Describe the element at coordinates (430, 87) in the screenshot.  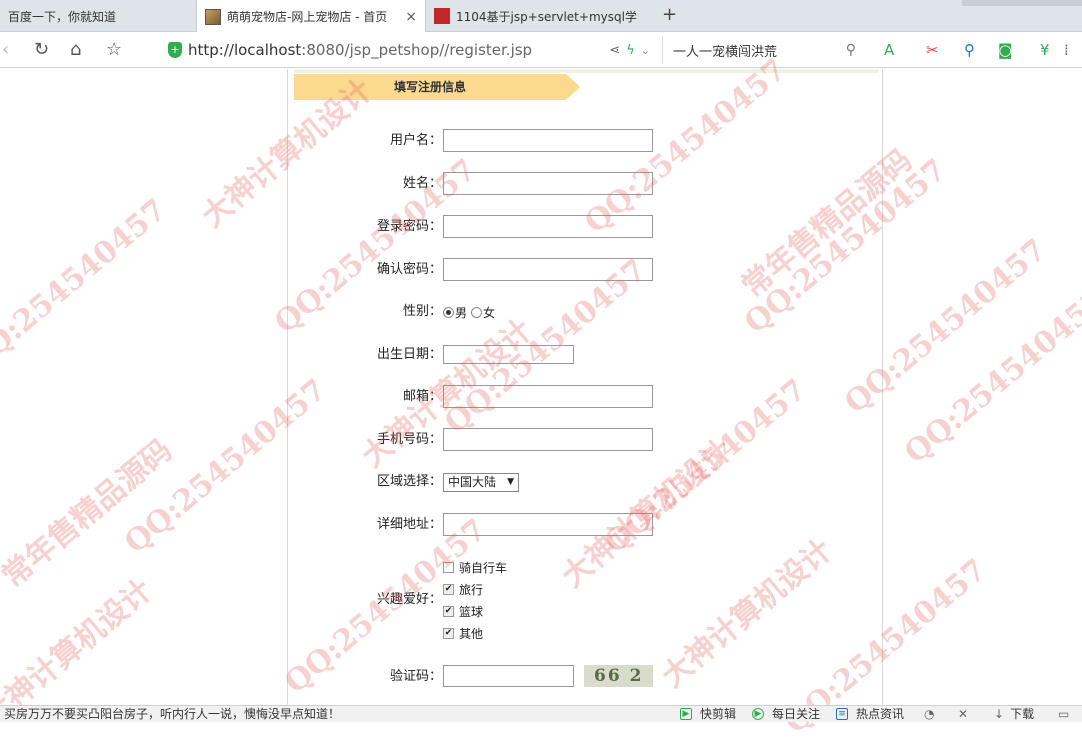
I see `step-fill-info: 填写注册信息` at that location.